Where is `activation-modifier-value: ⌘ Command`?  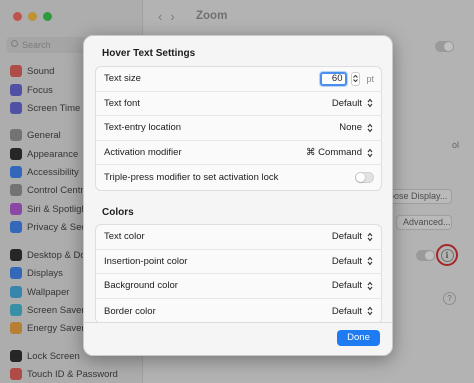 activation-modifier-value: ⌘ Command is located at coordinates (334, 153).